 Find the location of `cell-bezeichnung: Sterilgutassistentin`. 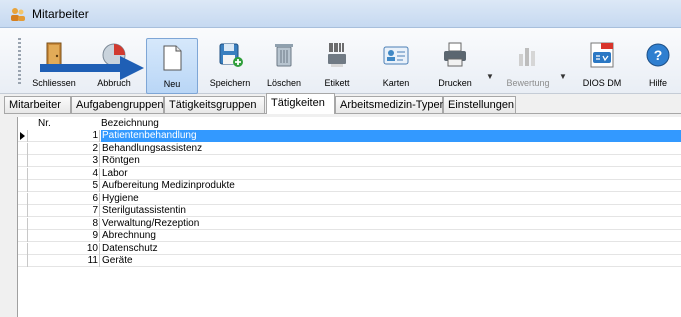

cell-bezeichnung: Sterilgutassistentin is located at coordinates (391, 211).